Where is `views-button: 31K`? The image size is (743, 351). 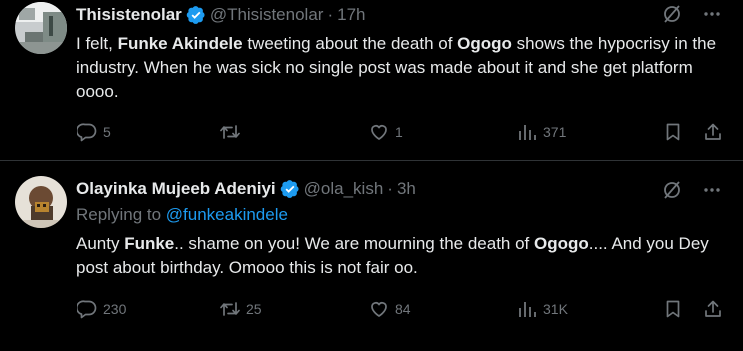
views-button: 31K is located at coordinates (542, 309).